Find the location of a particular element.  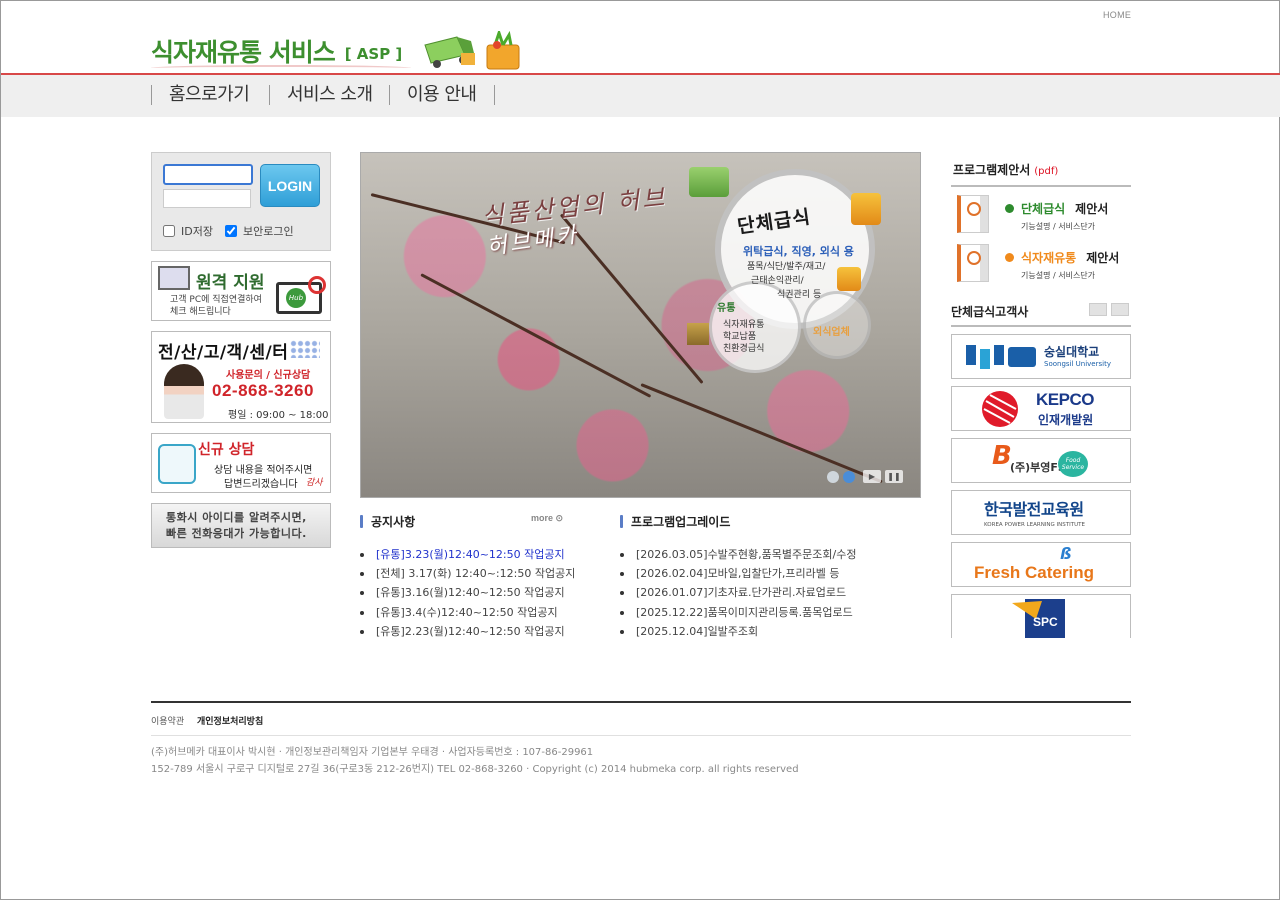

save-id-checkbox is located at coordinates (169, 231).